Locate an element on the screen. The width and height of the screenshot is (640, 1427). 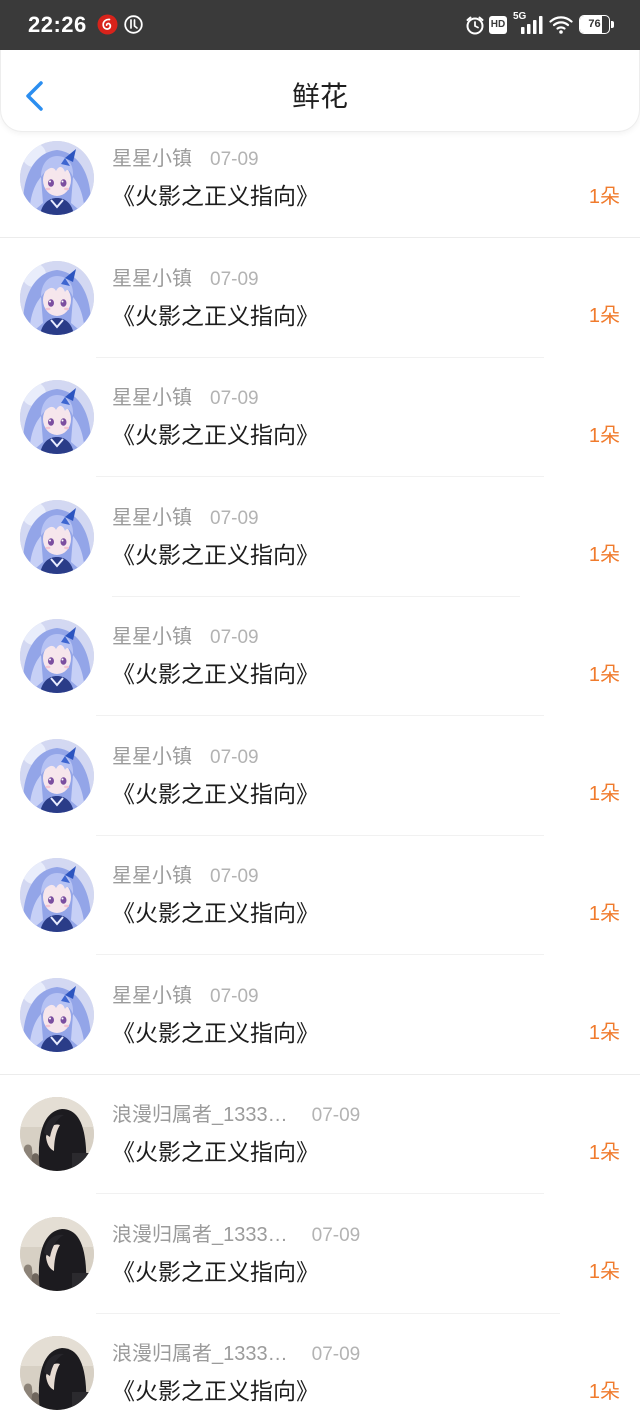
wifi-icon is located at coordinates (561, 24).